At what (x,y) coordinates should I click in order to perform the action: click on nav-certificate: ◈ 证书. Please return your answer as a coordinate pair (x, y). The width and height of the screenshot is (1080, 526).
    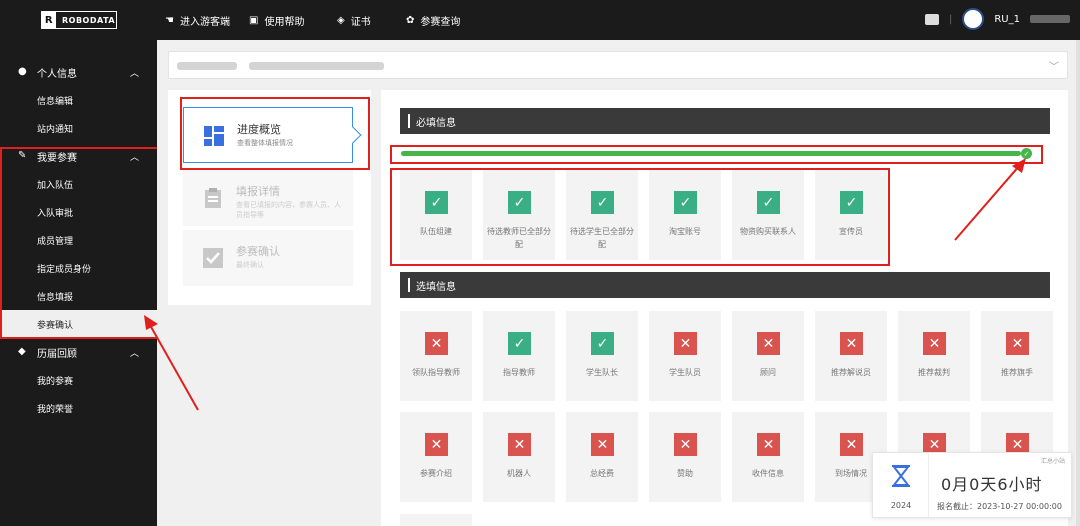
    Looking at the image, I should click on (354, 20).